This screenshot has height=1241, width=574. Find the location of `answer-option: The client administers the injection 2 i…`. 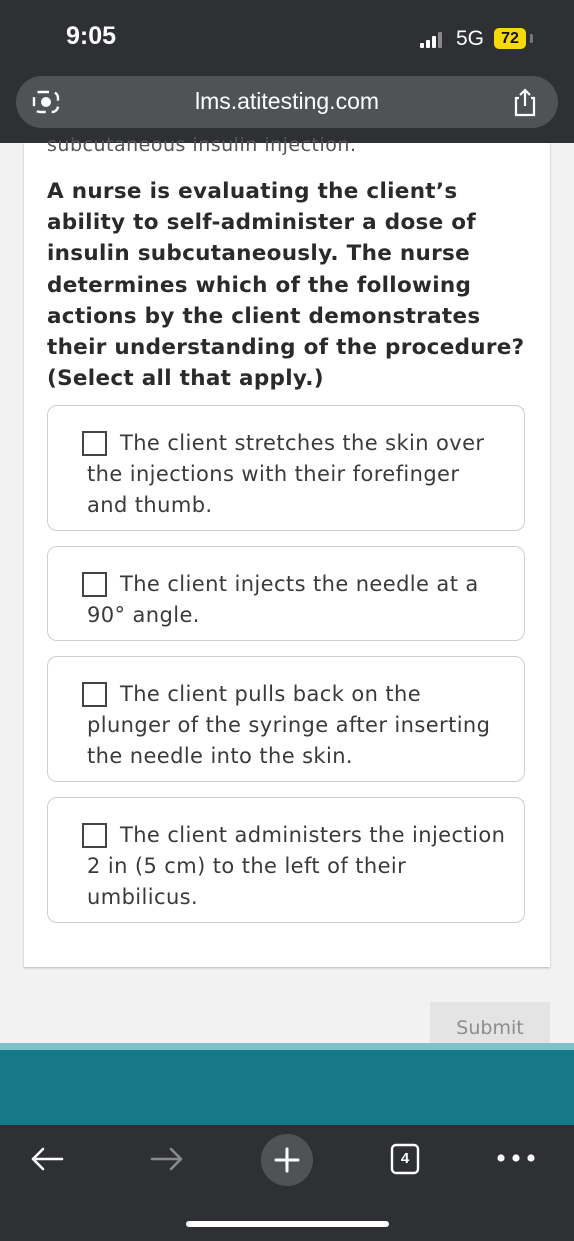

answer-option: The client administers the injection 2 i… is located at coordinates (286, 860).